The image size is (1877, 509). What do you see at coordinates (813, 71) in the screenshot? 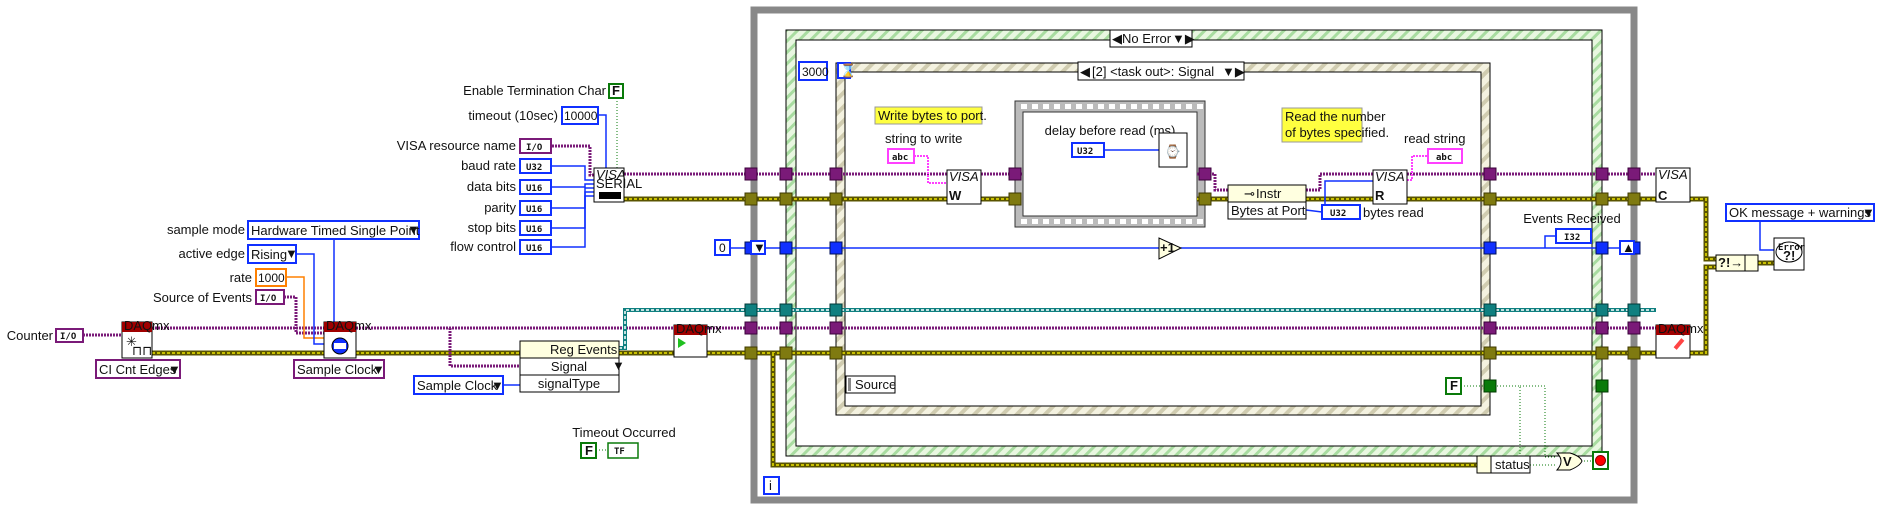
I see `event-timeout-constant: 3000` at bounding box center [813, 71].